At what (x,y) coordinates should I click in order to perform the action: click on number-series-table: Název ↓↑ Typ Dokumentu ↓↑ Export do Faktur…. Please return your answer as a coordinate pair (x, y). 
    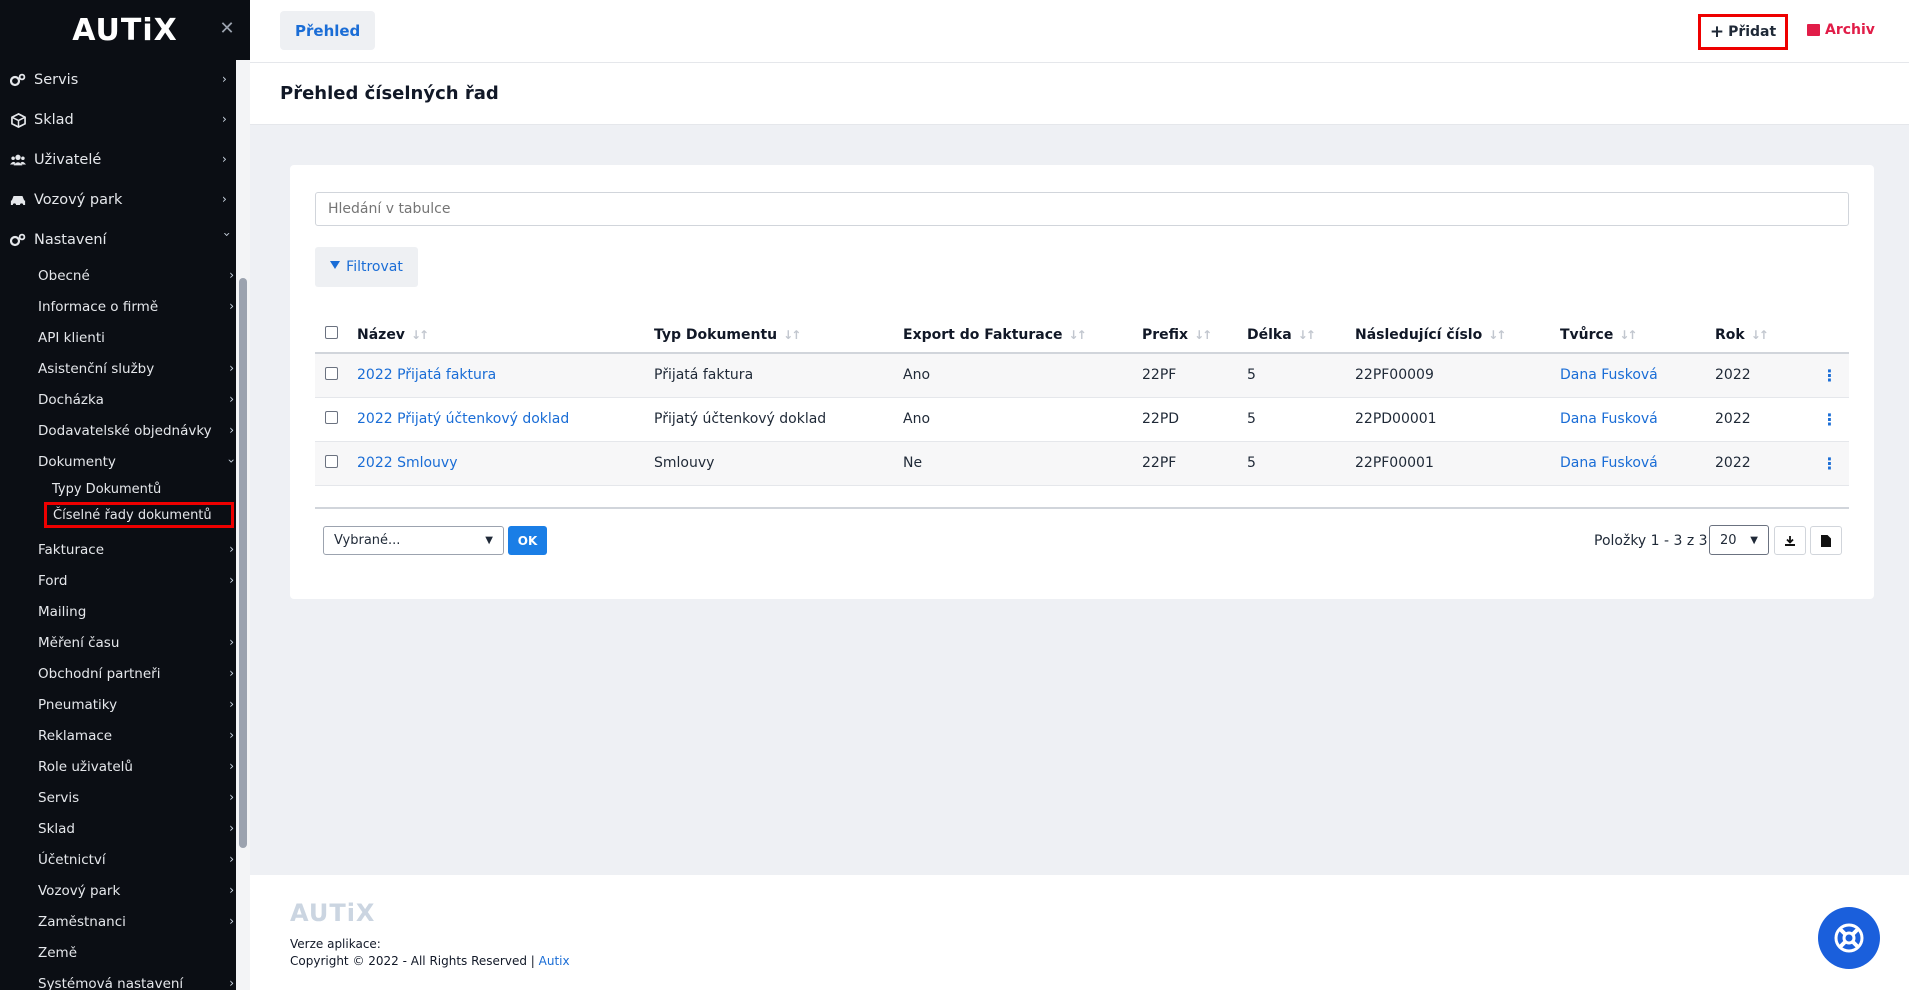
    Looking at the image, I should click on (1082, 401).